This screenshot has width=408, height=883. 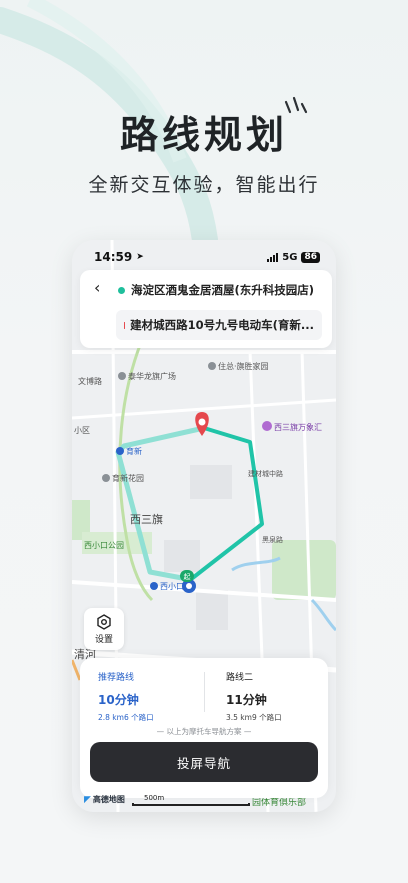 What do you see at coordinates (240, 678) in the screenshot?
I see `route-option-name: 路线二` at bounding box center [240, 678].